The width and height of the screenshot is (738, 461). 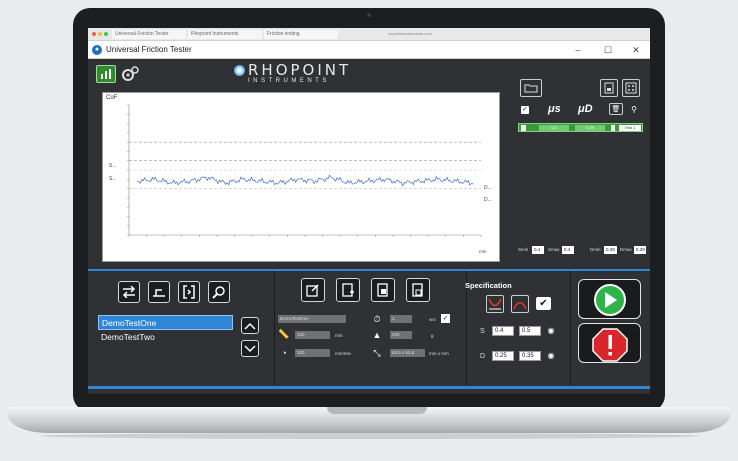 What do you see at coordinates (383, 290) in the screenshot?
I see `delete-test-icon` at bounding box center [383, 290].